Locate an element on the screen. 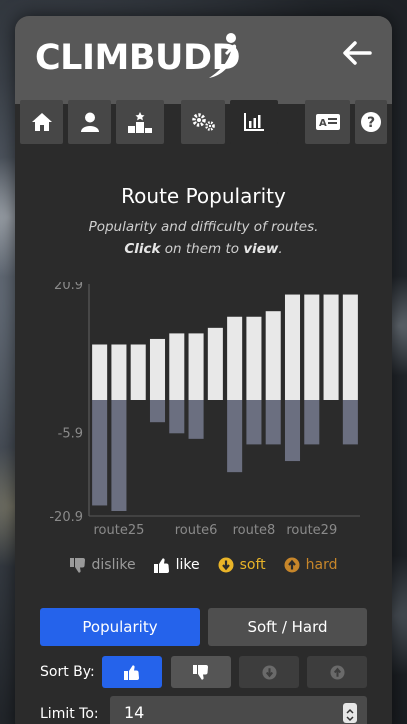  subtitle-line-2: Click on them to view. is located at coordinates (203, 249).